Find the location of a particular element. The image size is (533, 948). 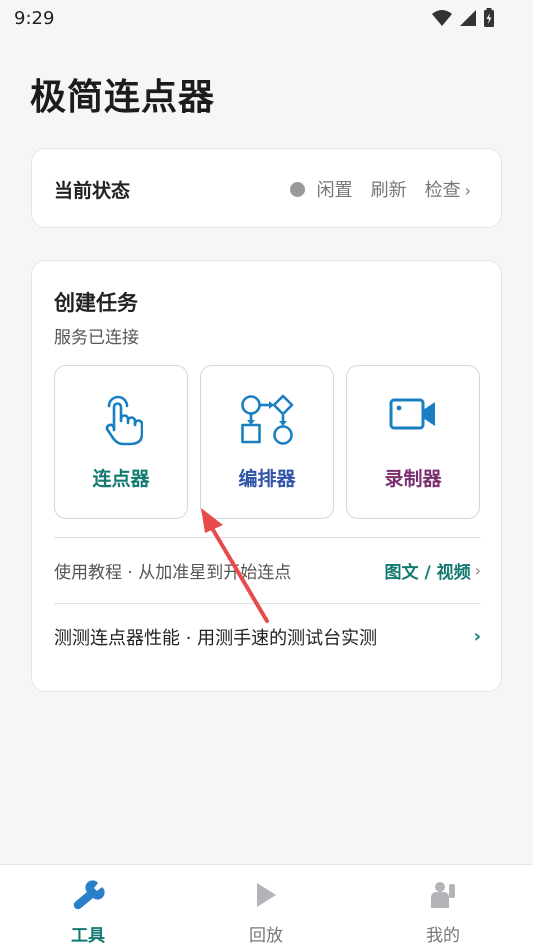

nav-mine-label: 我的 is located at coordinates (443, 936).